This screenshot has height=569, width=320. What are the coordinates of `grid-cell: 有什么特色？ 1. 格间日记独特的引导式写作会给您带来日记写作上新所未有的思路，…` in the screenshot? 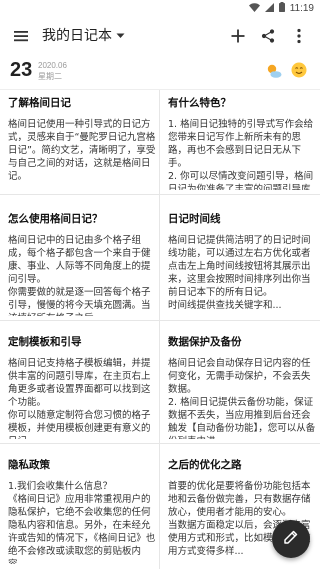 It's located at (243, 143).